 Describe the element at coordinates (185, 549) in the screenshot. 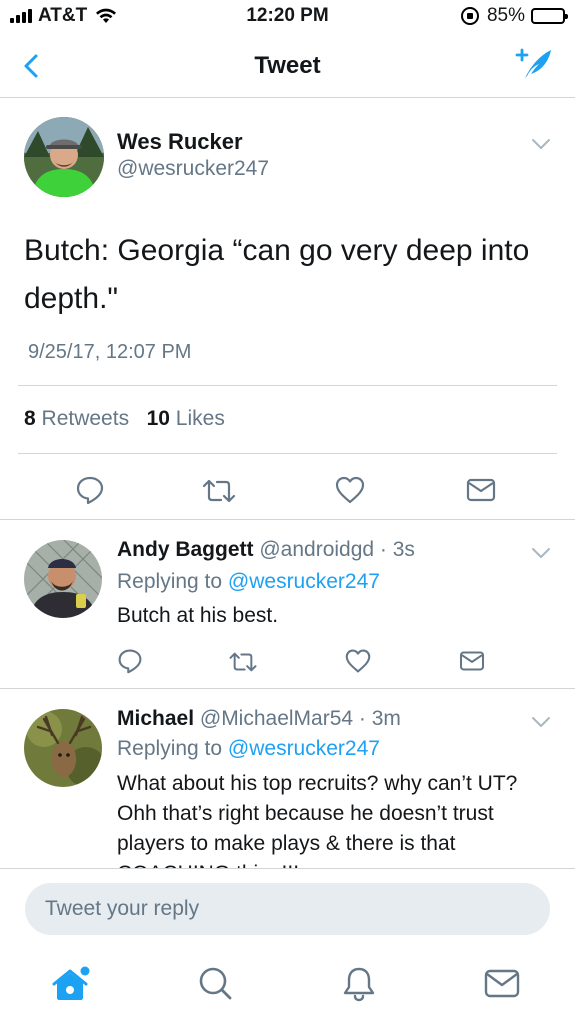

I see `reply-author-name: Andy Baggett` at that location.